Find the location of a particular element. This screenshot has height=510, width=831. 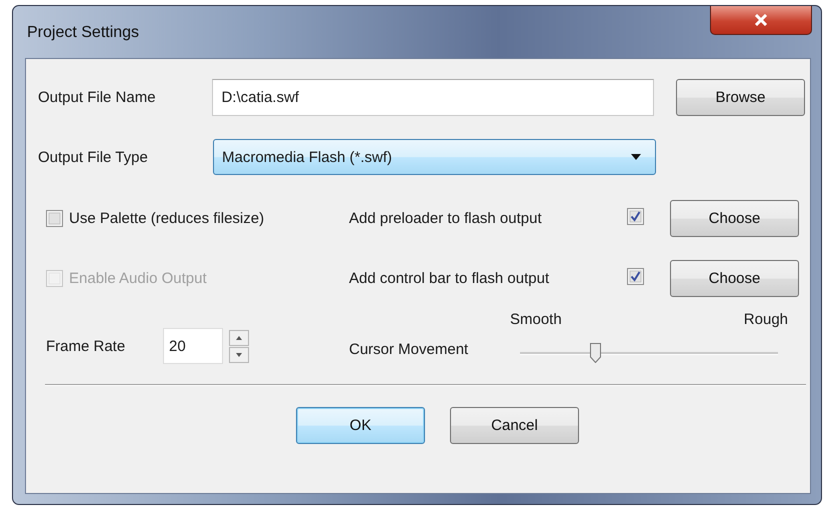

dropdown: Macromedia Flash (*.swf) is located at coordinates (434, 157).